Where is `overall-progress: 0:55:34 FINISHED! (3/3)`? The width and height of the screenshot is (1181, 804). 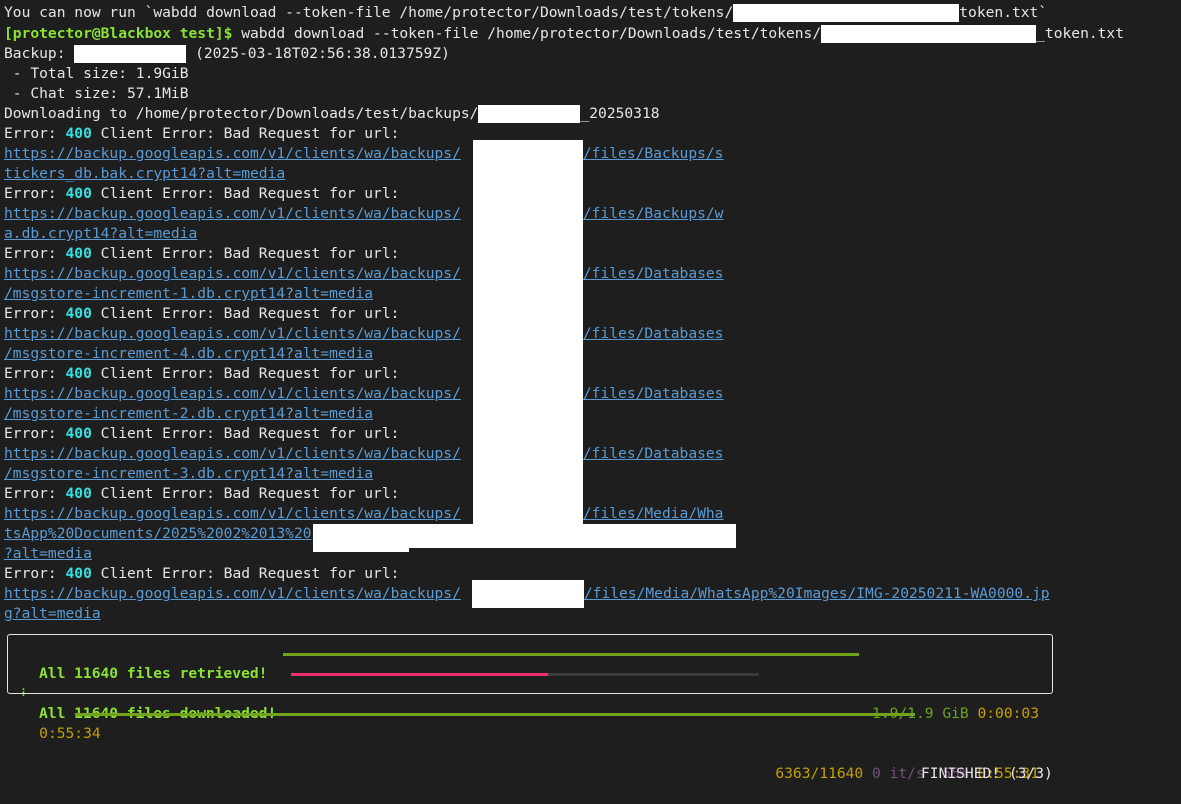 overall-progress: 0:55:34 FINISHED! (3/3) is located at coordinates (534, 743).